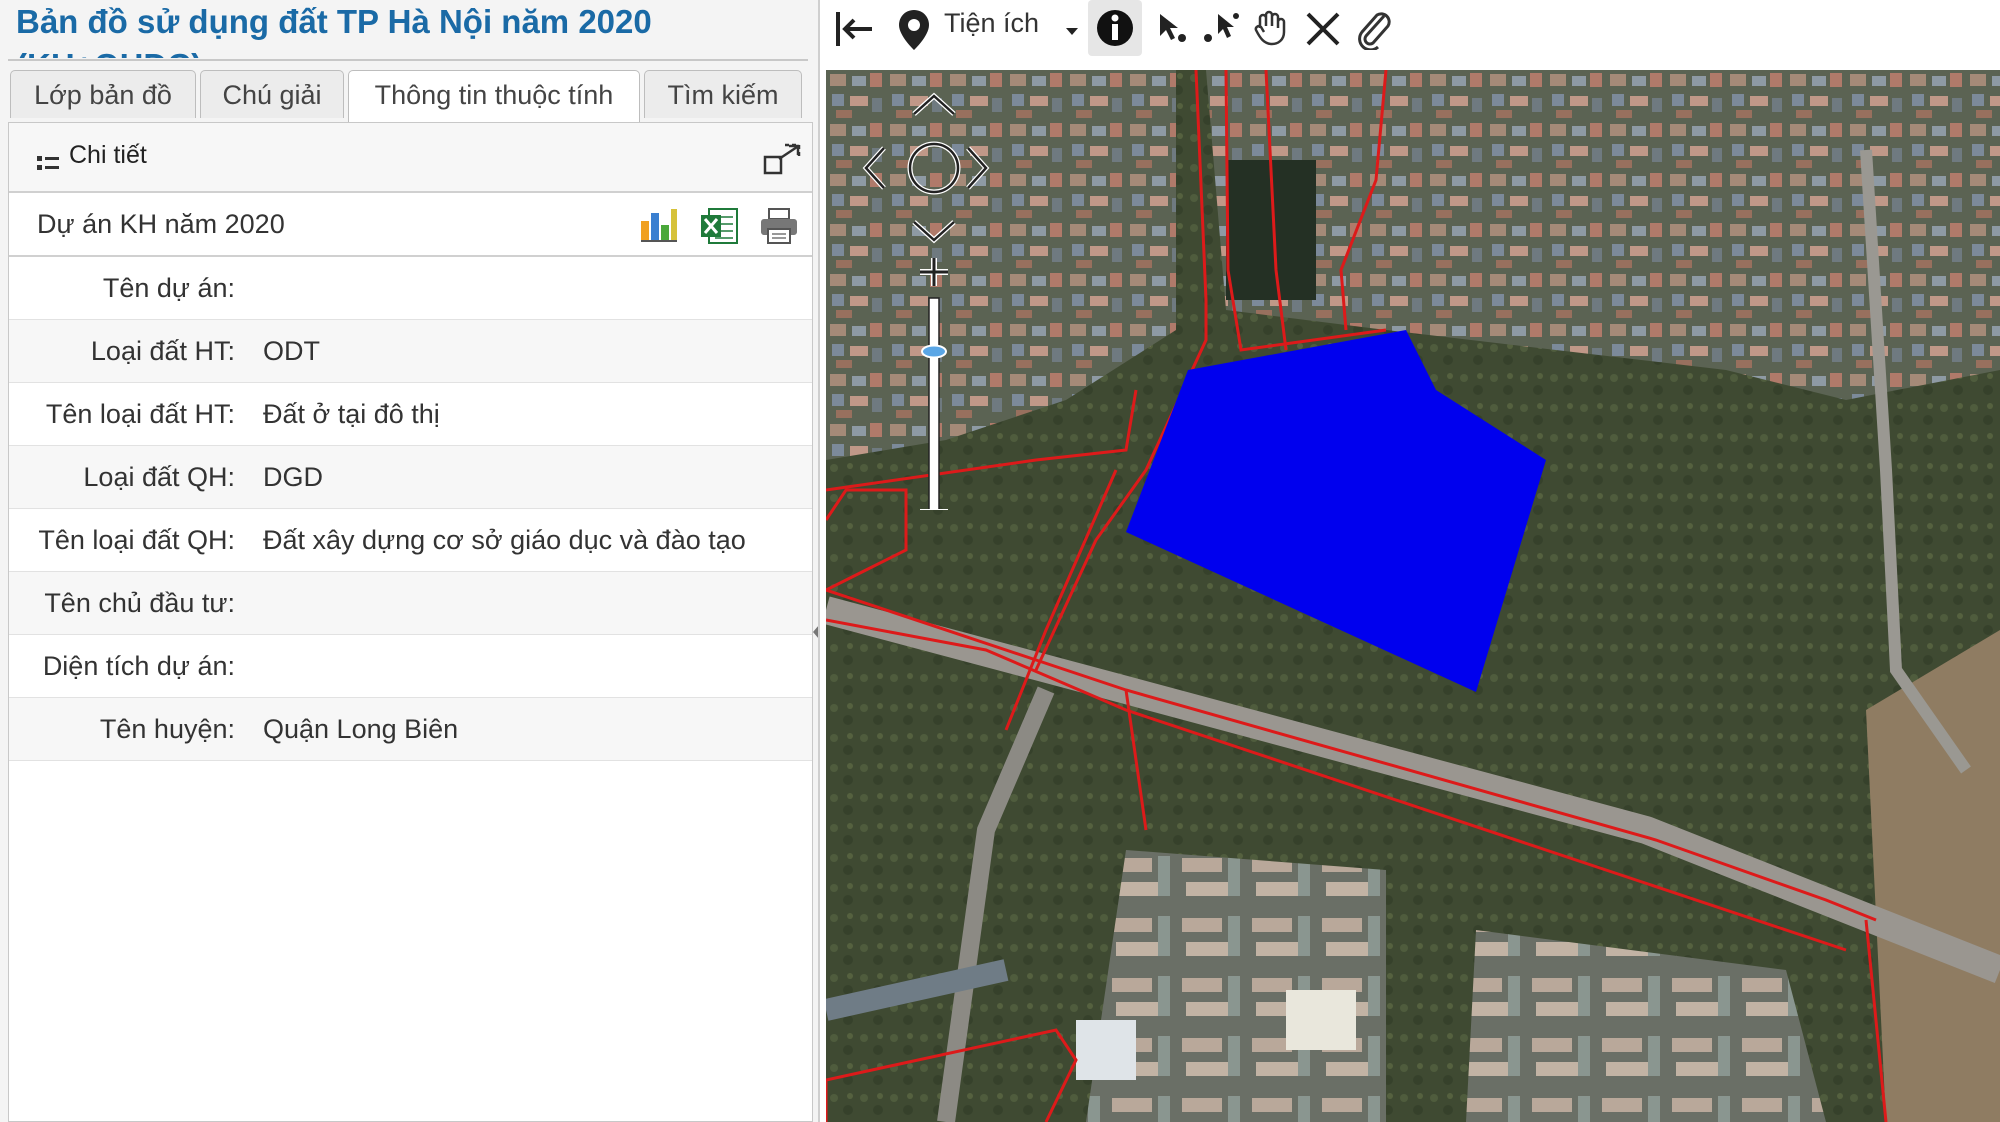  What do you see at coordinates (855, 36) in the screenshot?
I see `exit-icon` at bounding box center [855, 36].